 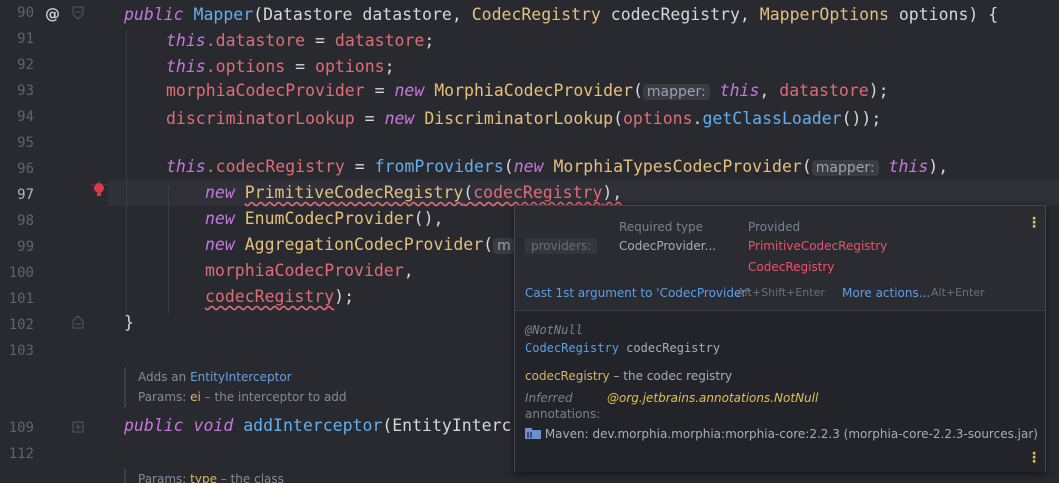 I want to click on code-line: this.options = options;, so click(x=280, y=66).